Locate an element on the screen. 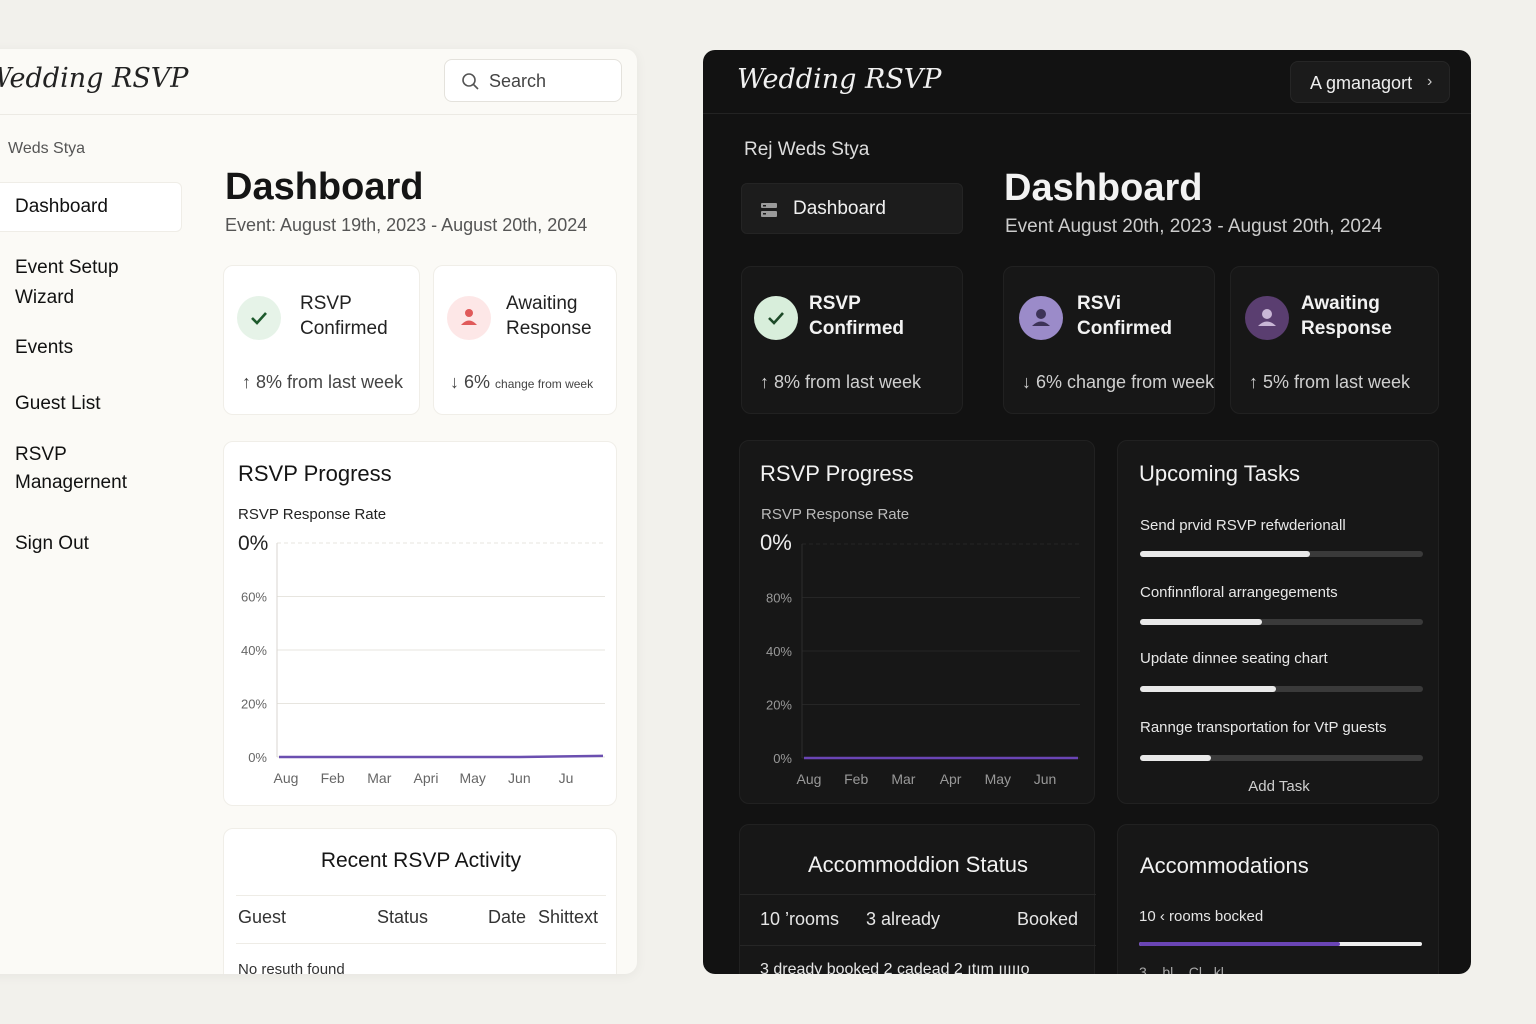 This screenshot has width=1536, height=1024. task-label: Confinnfloral arrangegements is located at coordinates (1239, 592).